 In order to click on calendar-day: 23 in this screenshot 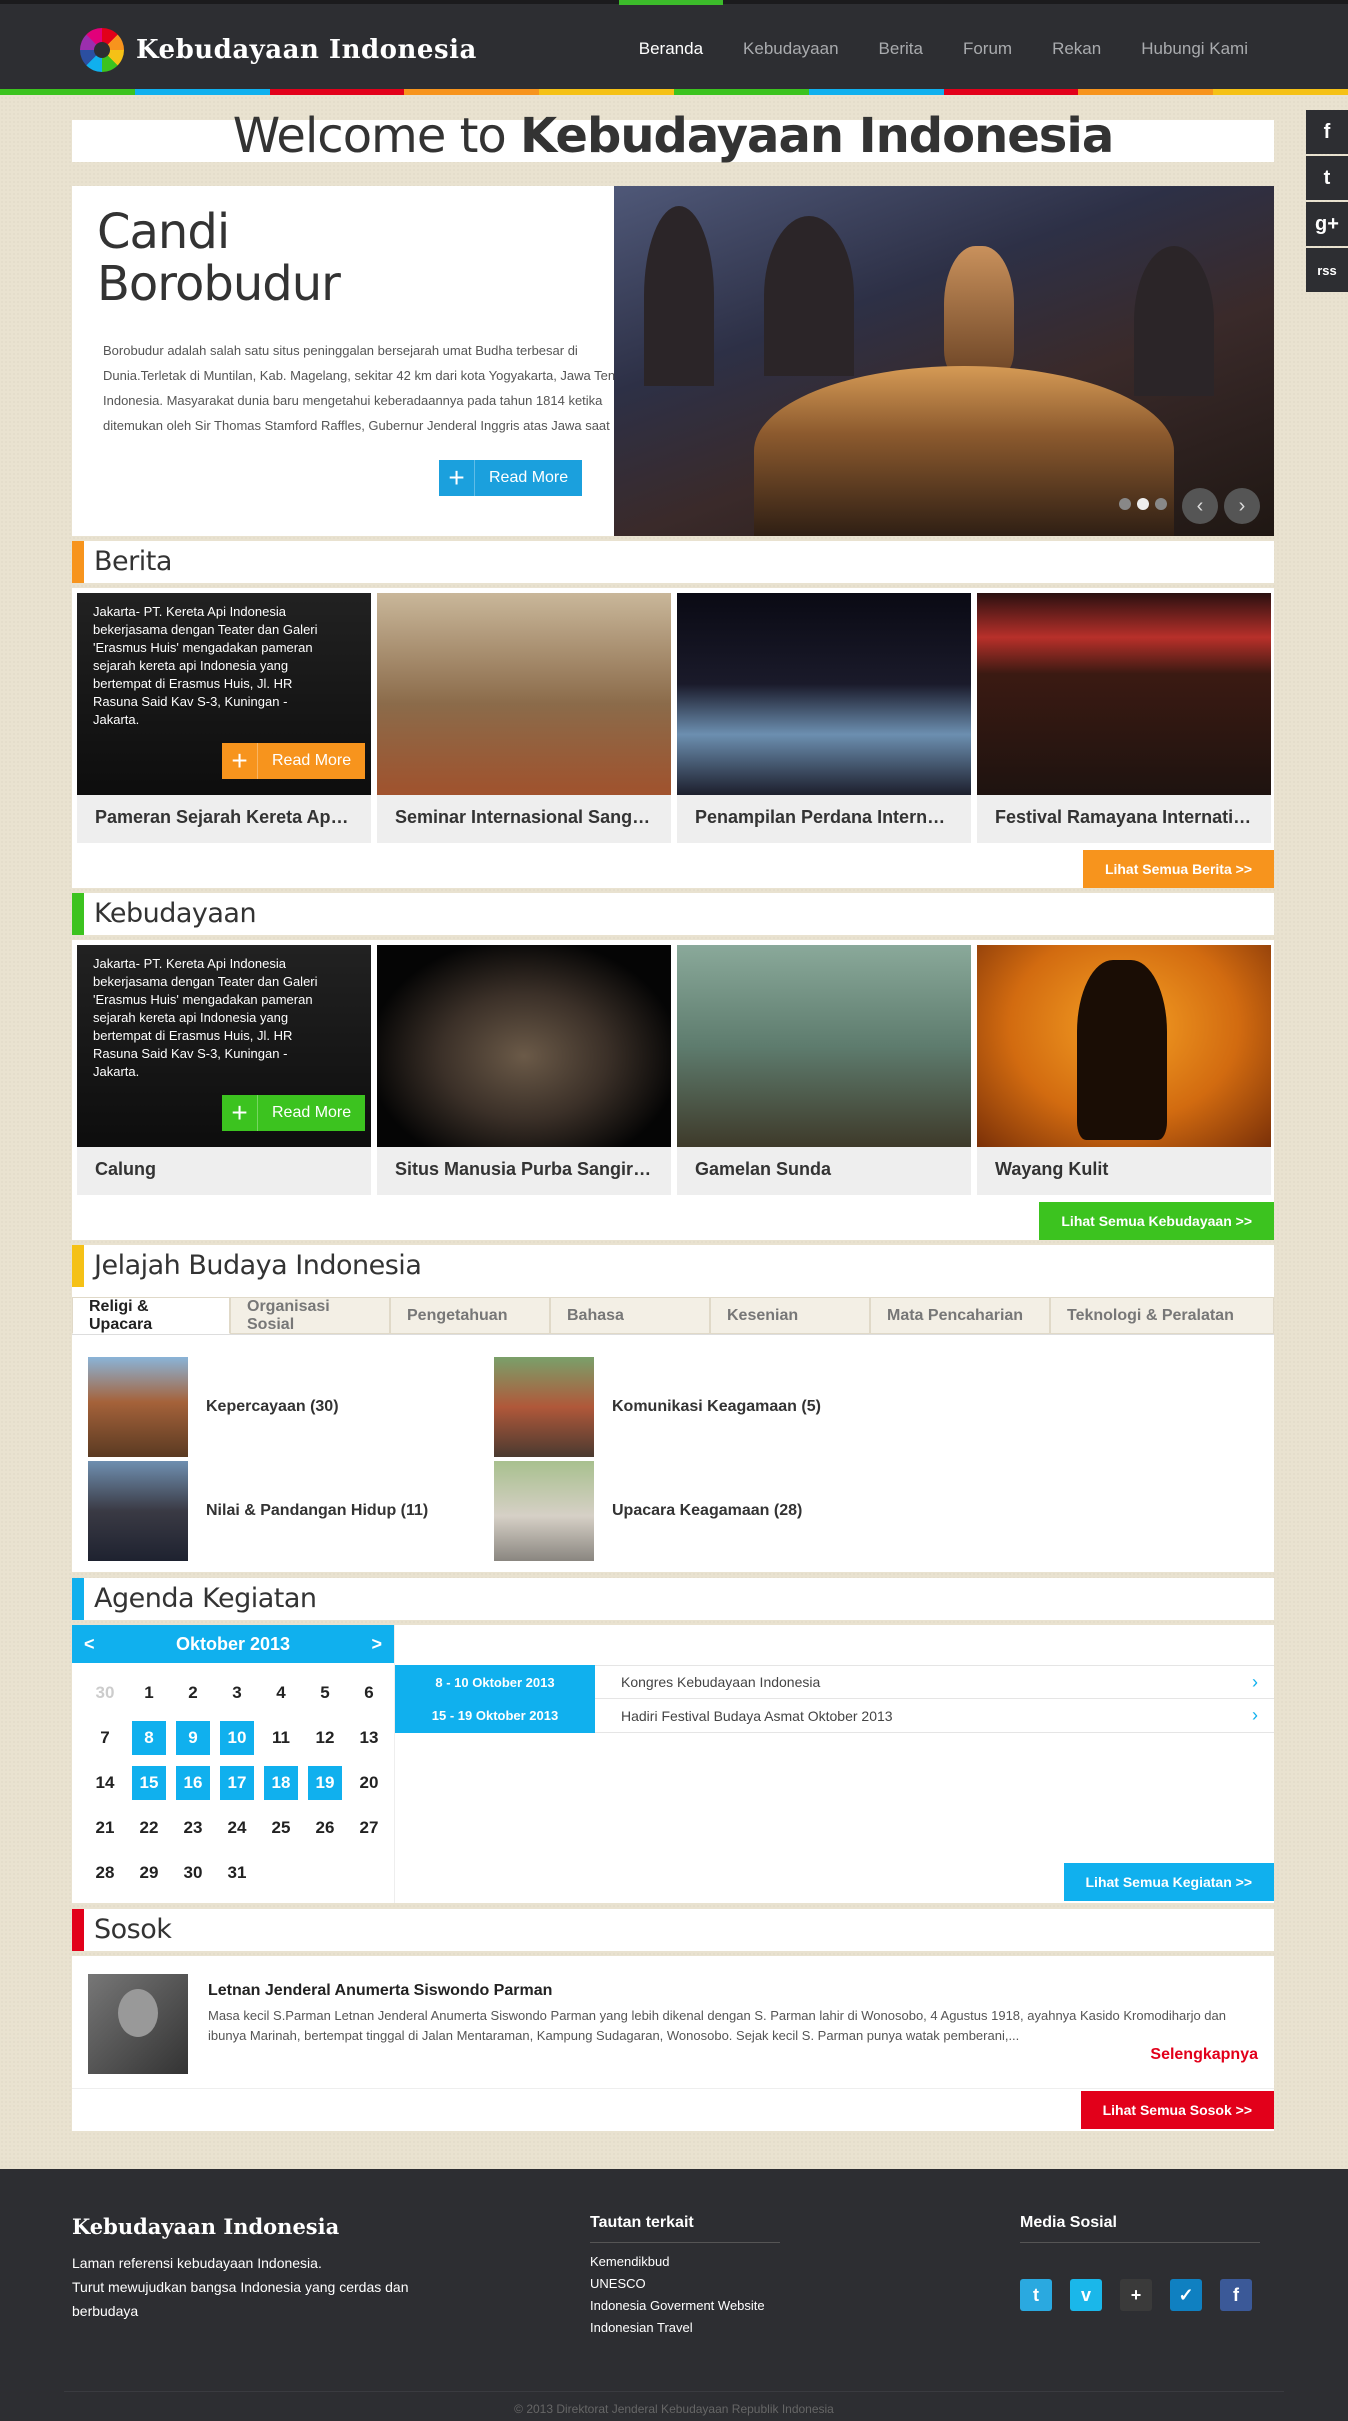, I will do `click(193, 1828)`.